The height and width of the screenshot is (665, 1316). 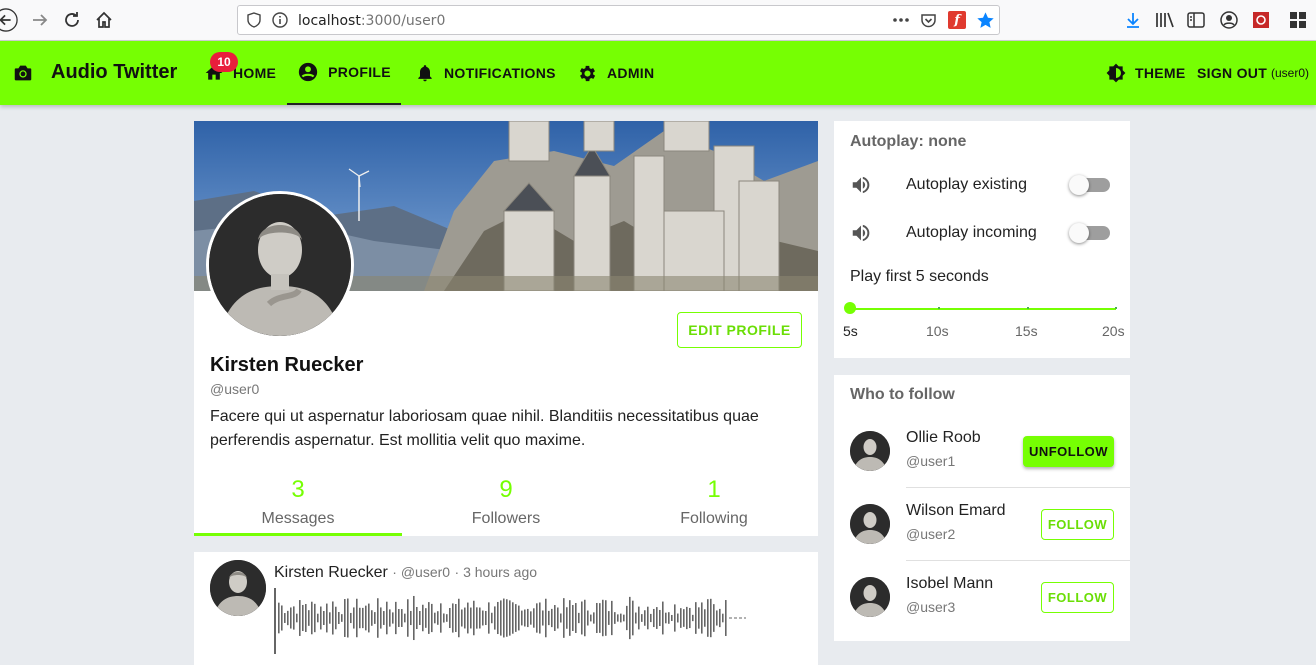 What do you see at coordinates (850, 308) in the screenshot?
I see `slider-thumb` at bounding box center [850, 308].